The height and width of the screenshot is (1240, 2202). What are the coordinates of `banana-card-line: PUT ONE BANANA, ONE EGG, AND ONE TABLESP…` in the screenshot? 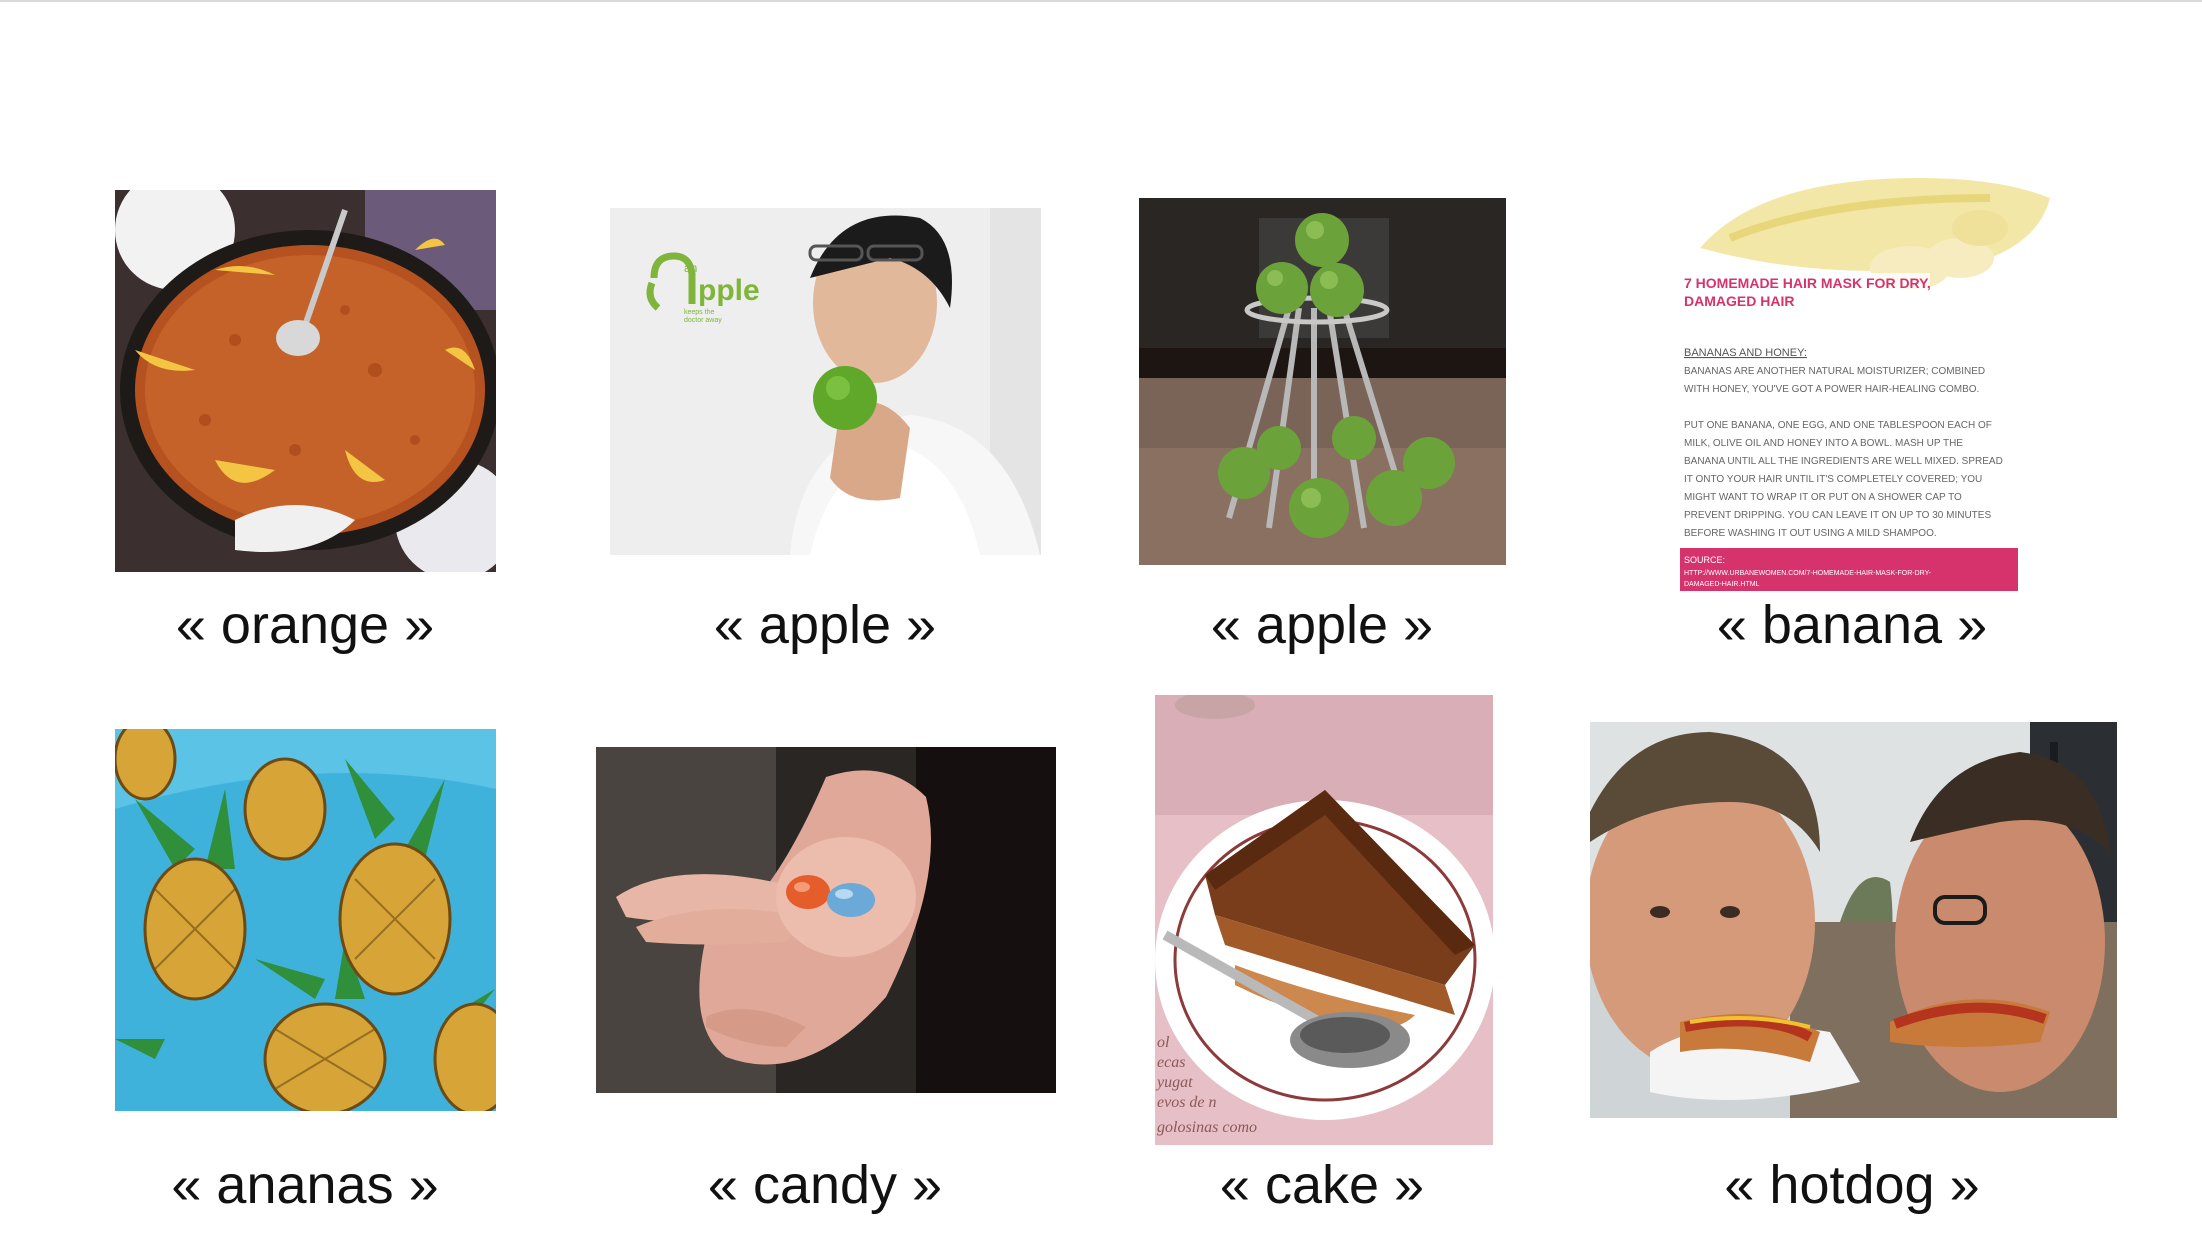 It's located at (1838, 425).